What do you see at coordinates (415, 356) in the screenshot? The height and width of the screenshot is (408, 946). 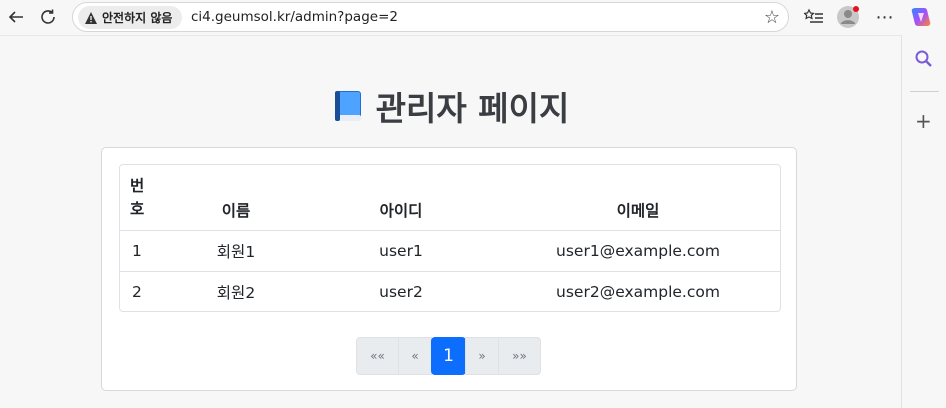 I see `pagination-prev-button: «` at bounding box center [415, 356].